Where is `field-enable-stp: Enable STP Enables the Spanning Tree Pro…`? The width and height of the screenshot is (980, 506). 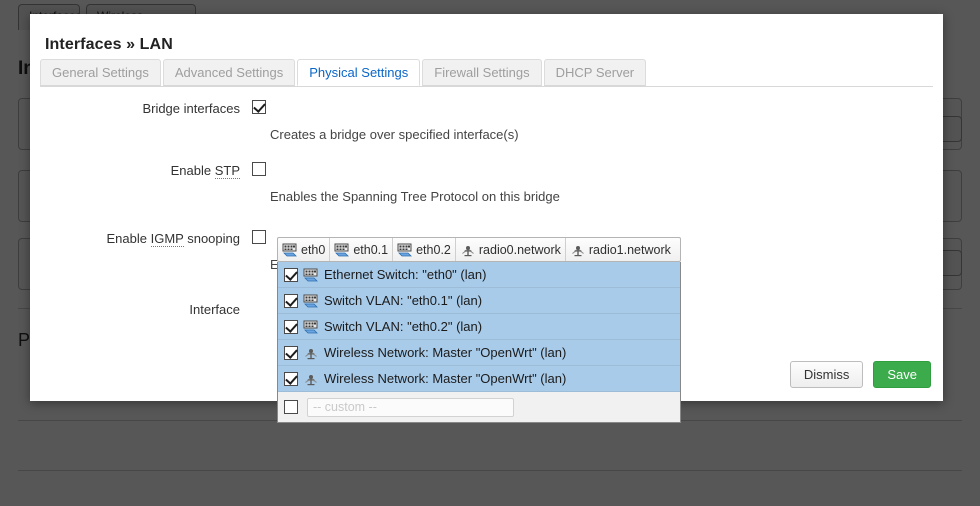 field-enable-stp: Enable STP Enables the Spanning Tree Pro… is located at coordinates (486, 192).